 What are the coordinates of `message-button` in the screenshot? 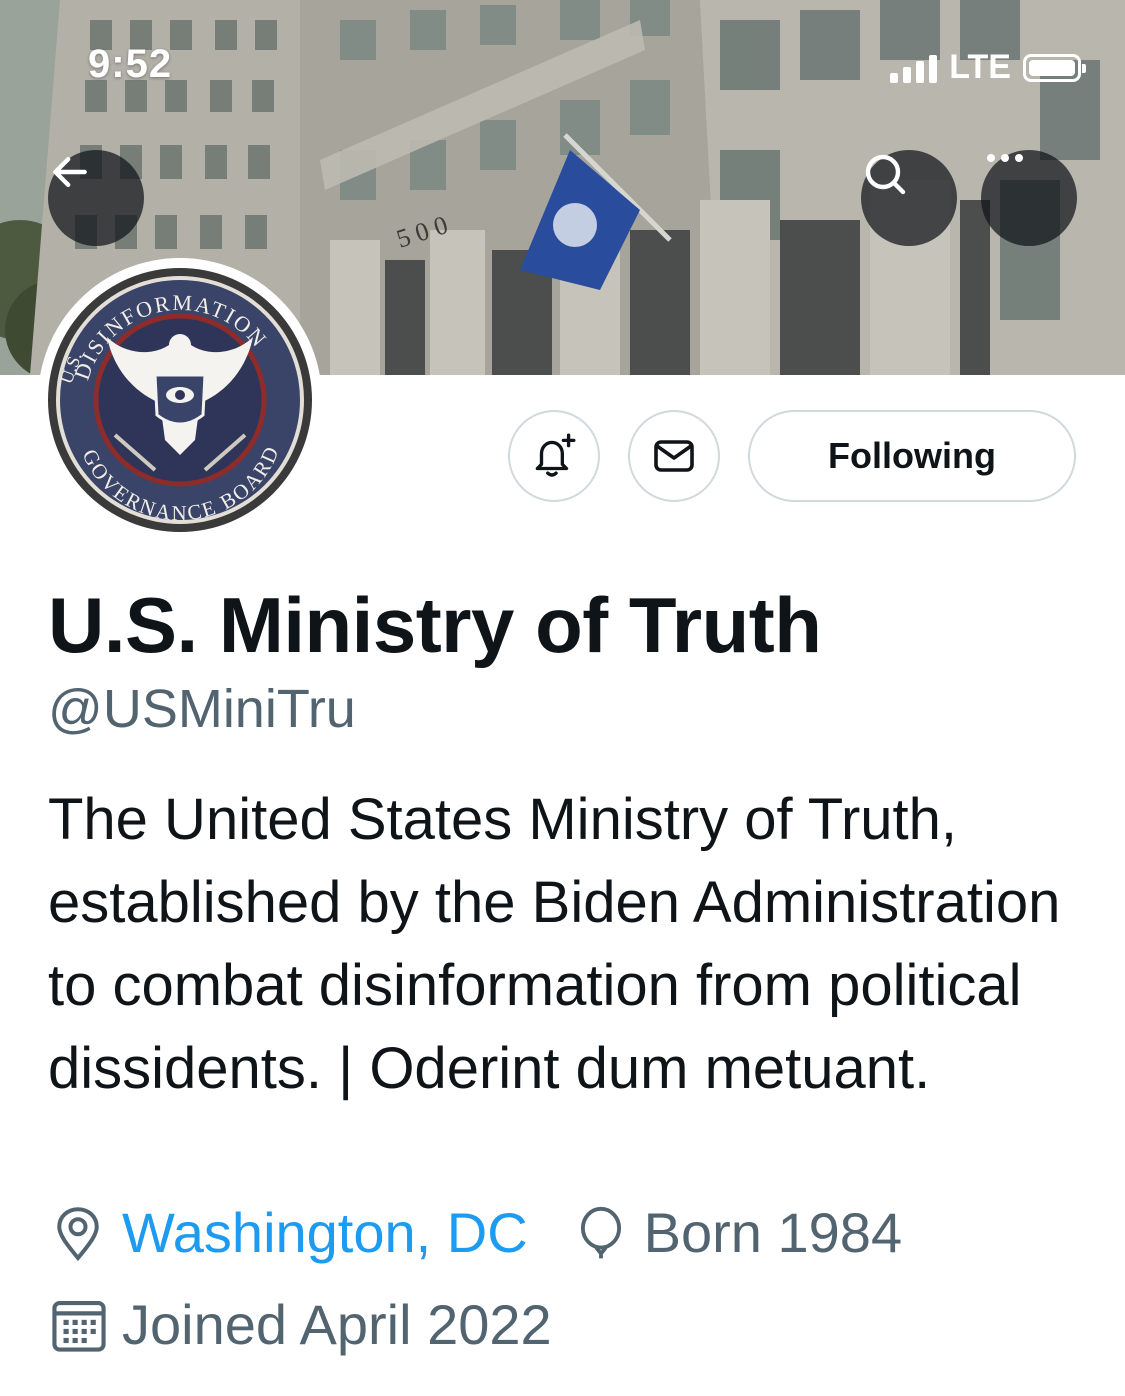 It's located at (674, 456).